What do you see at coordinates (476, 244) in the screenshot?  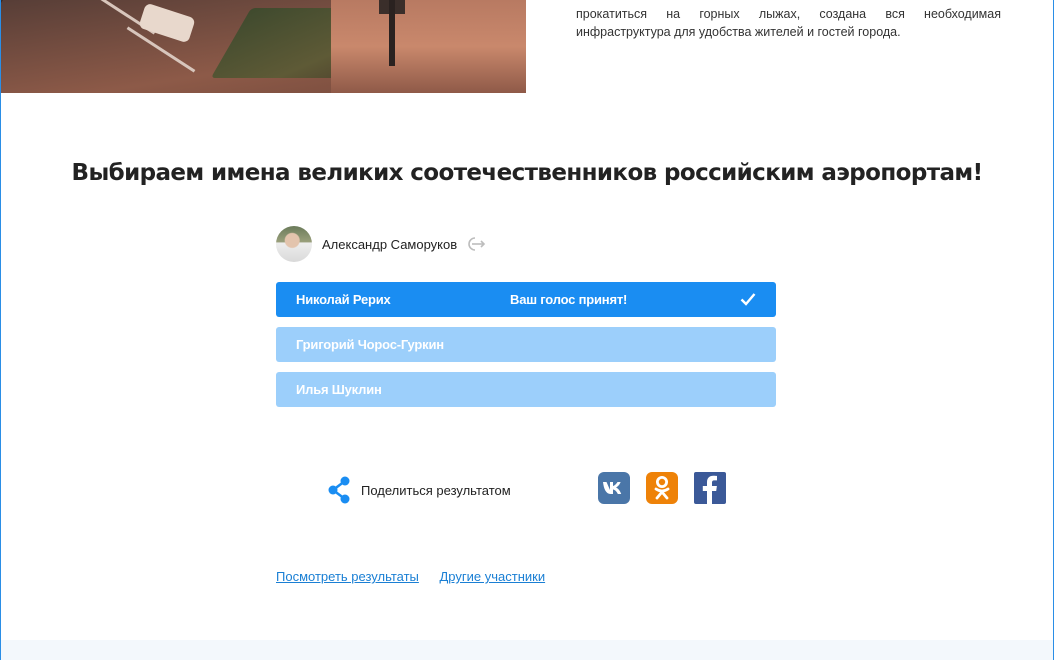 I see `logout-icon` at bounding box center [476, 244].